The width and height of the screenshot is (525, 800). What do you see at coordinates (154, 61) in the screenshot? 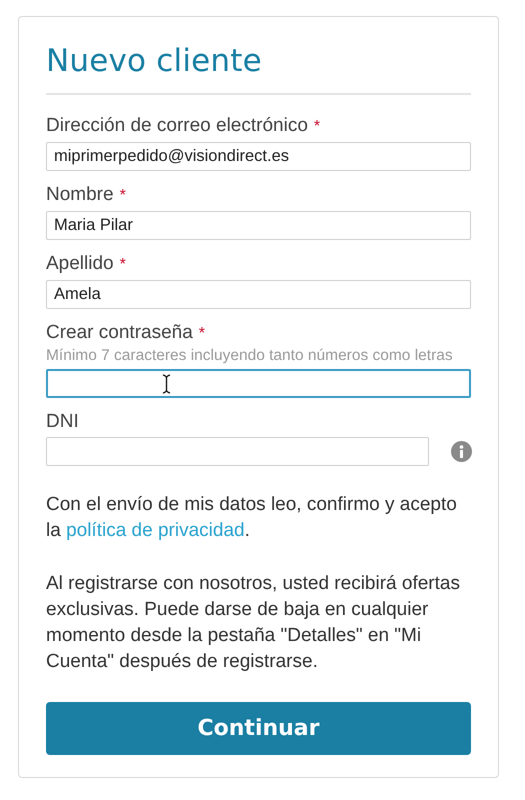
I see `form-title: Nuevo cliente` at bounding box center [154, 61].